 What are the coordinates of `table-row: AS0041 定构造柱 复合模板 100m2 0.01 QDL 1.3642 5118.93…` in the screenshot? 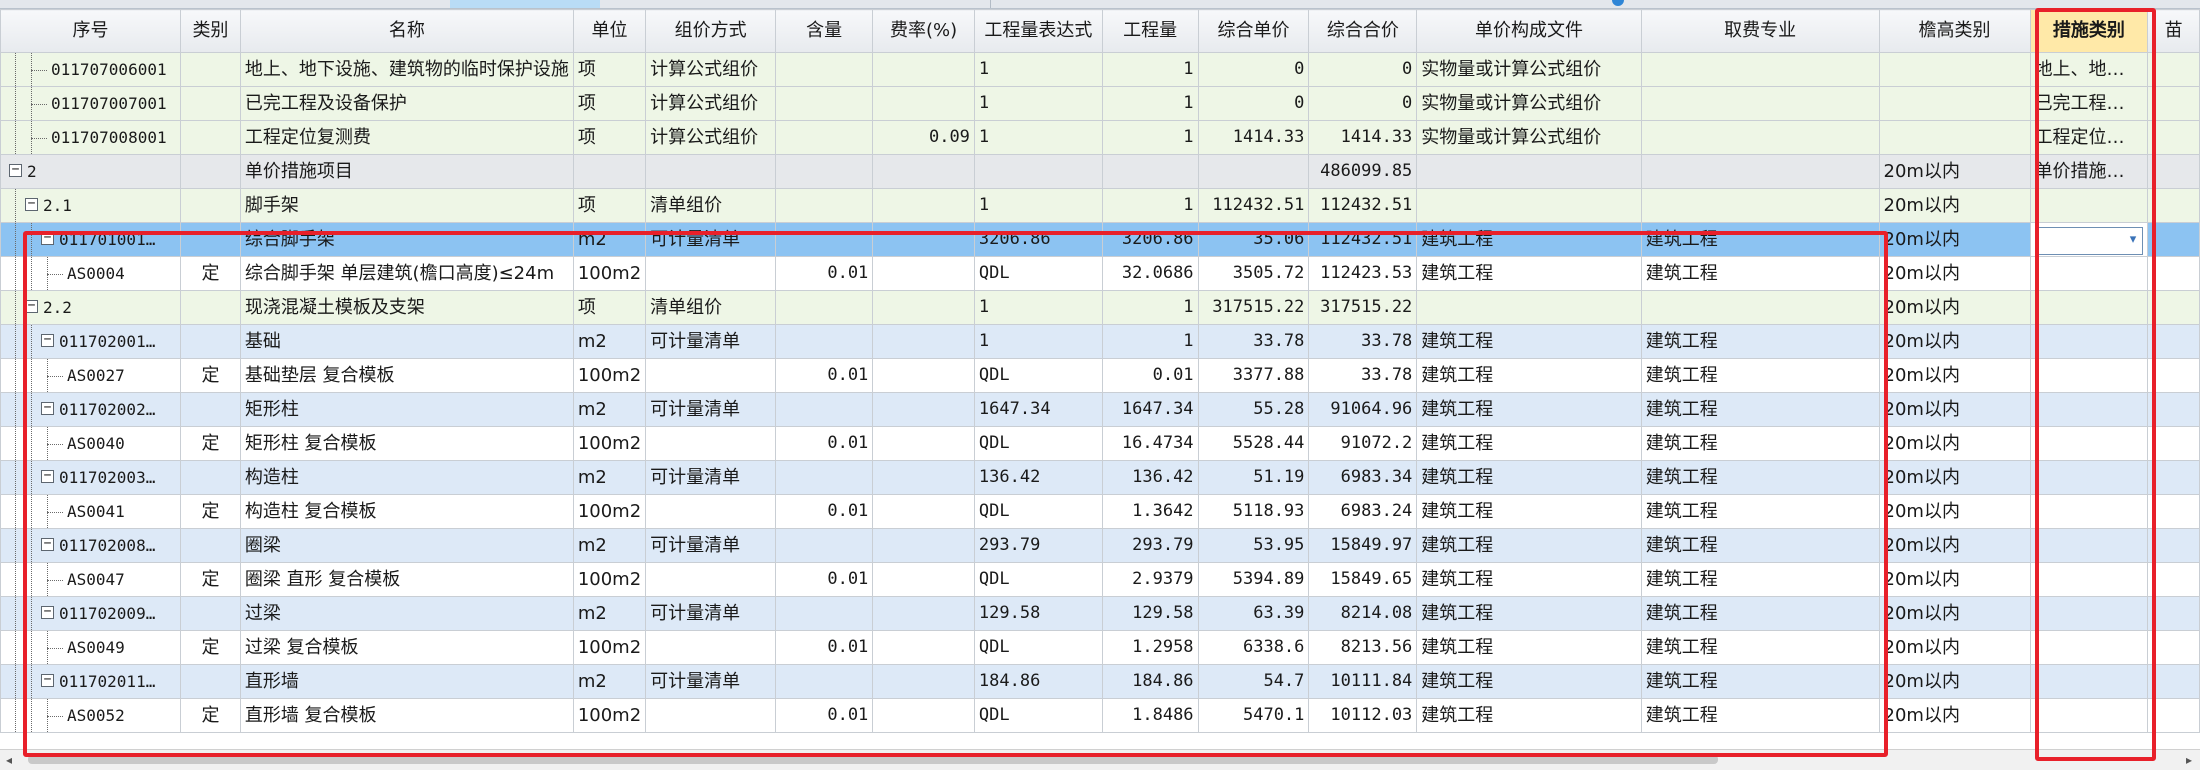 It's located at (1100, 511).